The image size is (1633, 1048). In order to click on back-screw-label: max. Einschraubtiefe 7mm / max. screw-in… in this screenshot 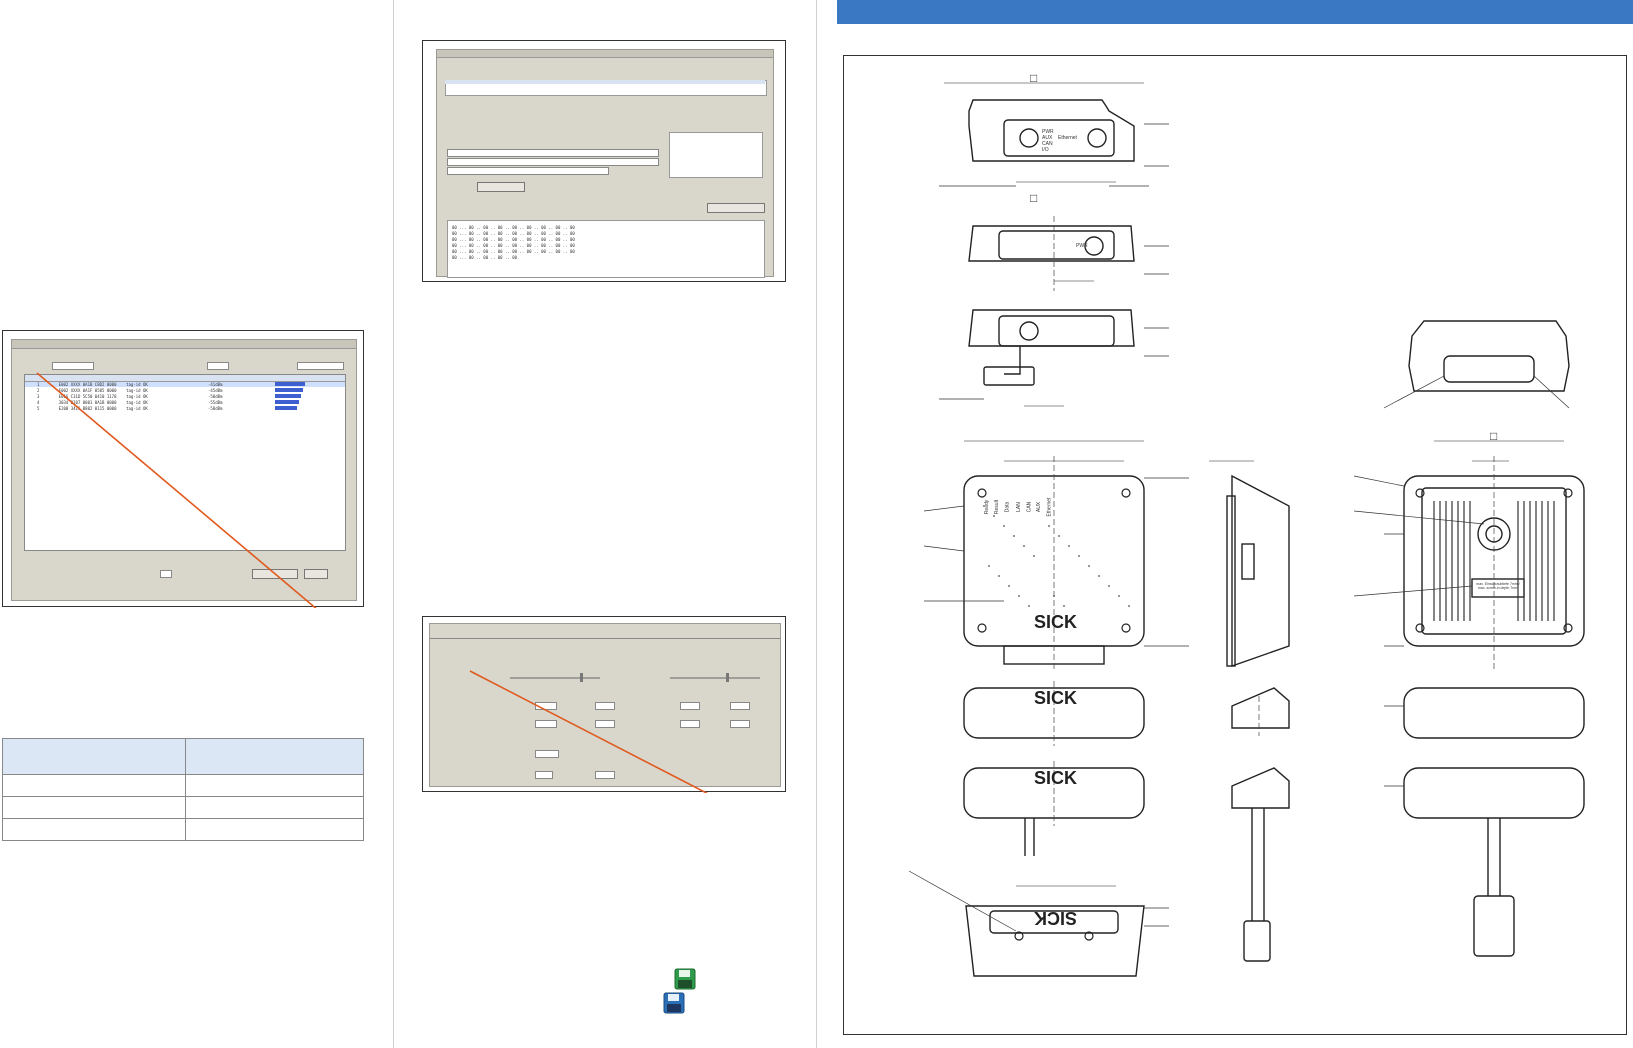, I will do `click(1498, 586)`.